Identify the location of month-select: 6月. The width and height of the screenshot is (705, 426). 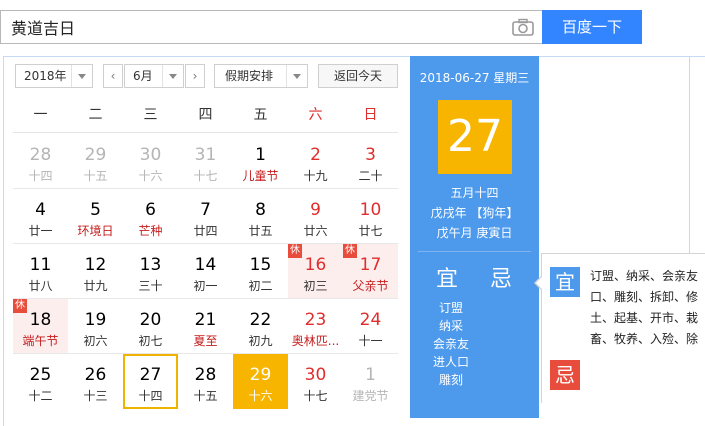
(154, 76).